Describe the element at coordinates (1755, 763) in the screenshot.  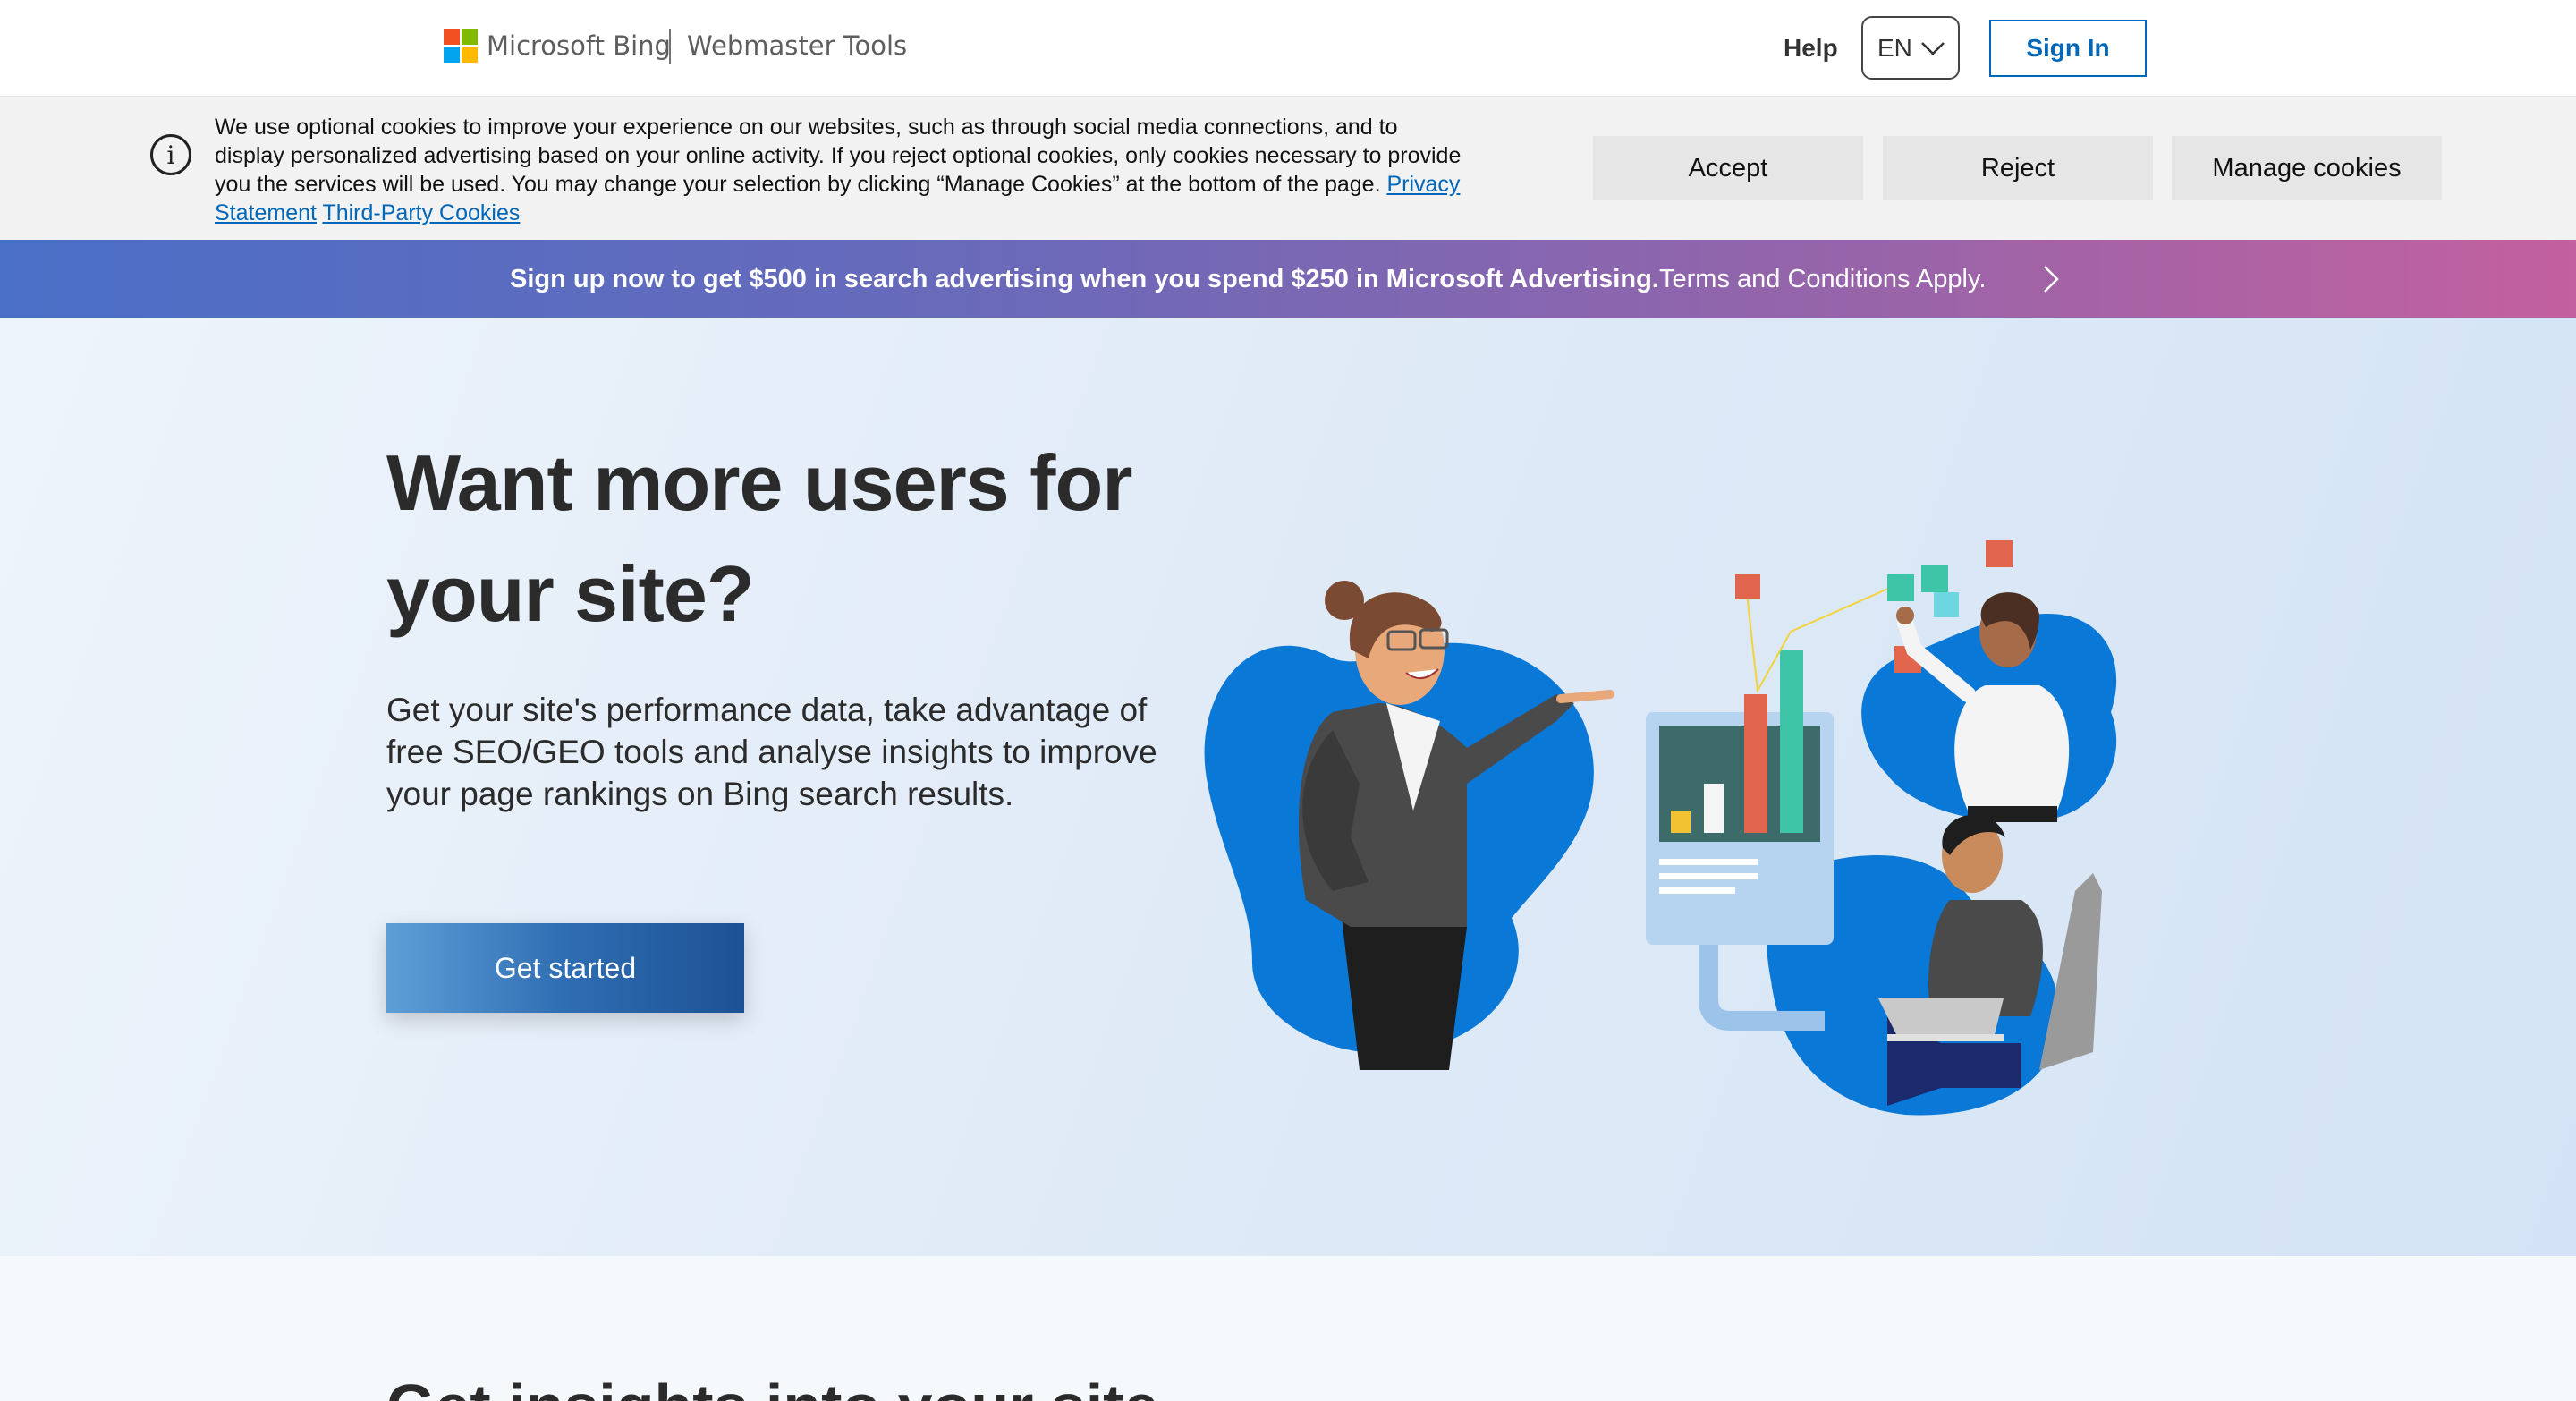
I see `bar-orange` at that location.